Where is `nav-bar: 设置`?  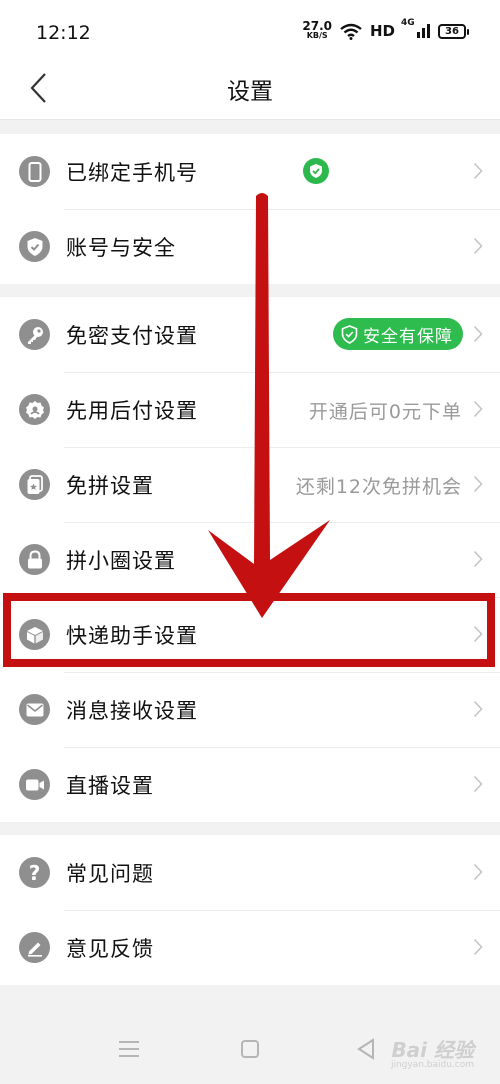
nav-bar: 设置 is located at coordinates (250, 89).